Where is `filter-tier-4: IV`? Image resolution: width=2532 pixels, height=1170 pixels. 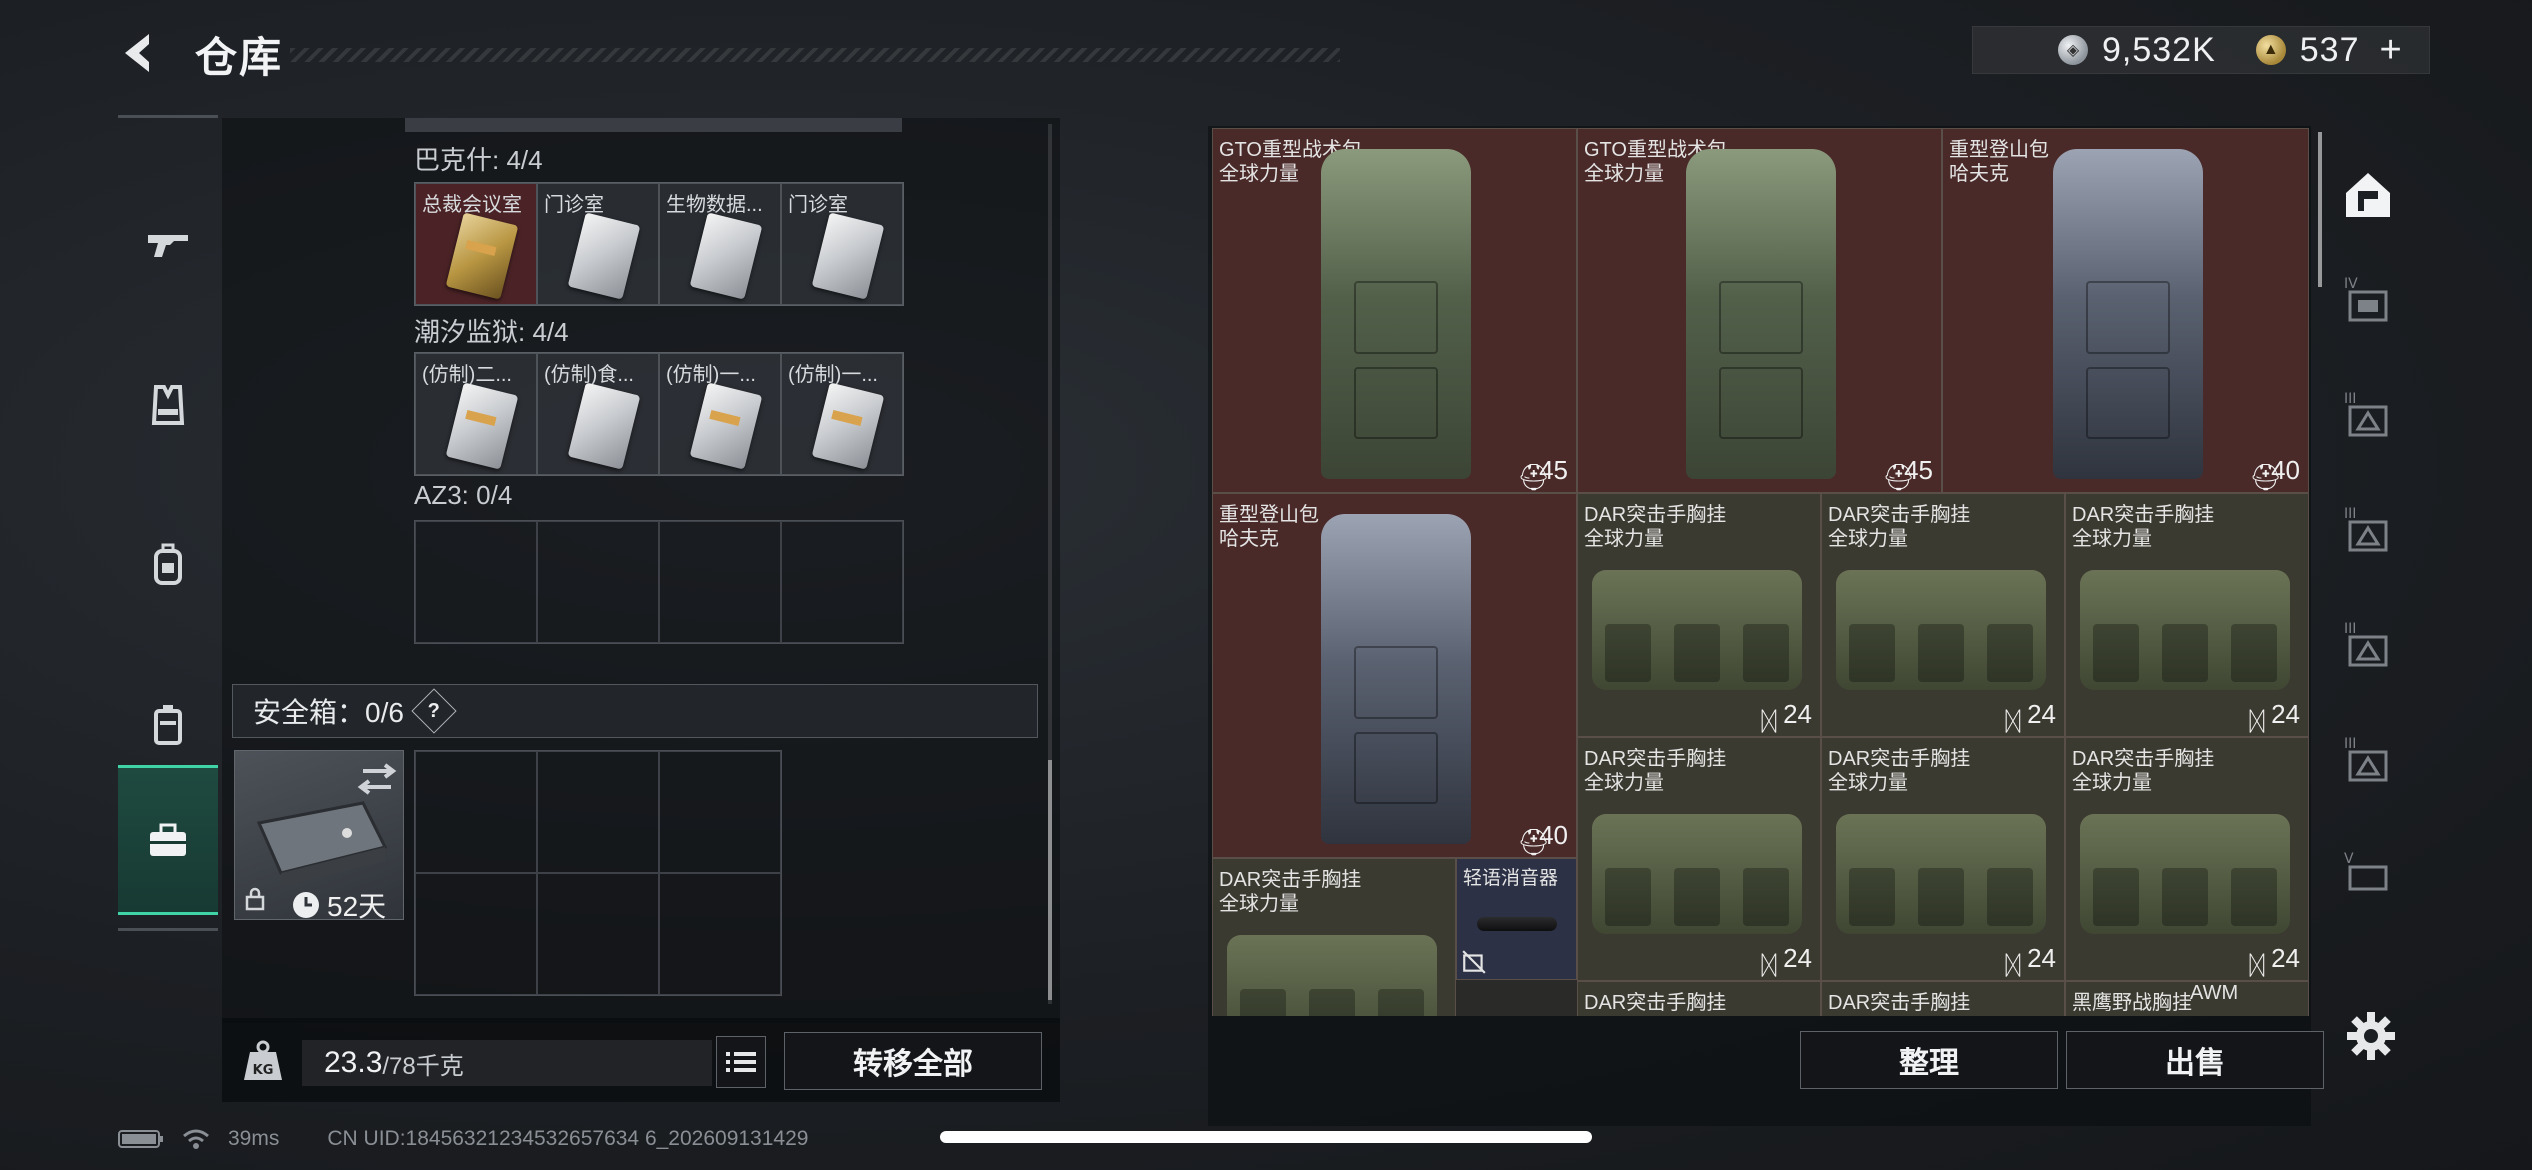 filter-tier-4: IV is located at coordinates (2367, 300).